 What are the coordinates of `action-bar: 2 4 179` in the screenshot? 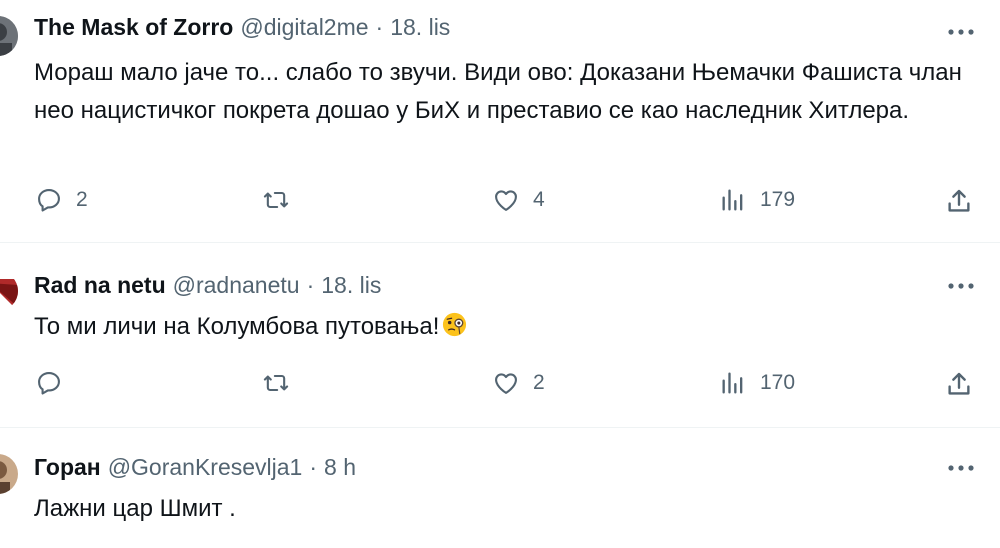 It's located at (500, 203).